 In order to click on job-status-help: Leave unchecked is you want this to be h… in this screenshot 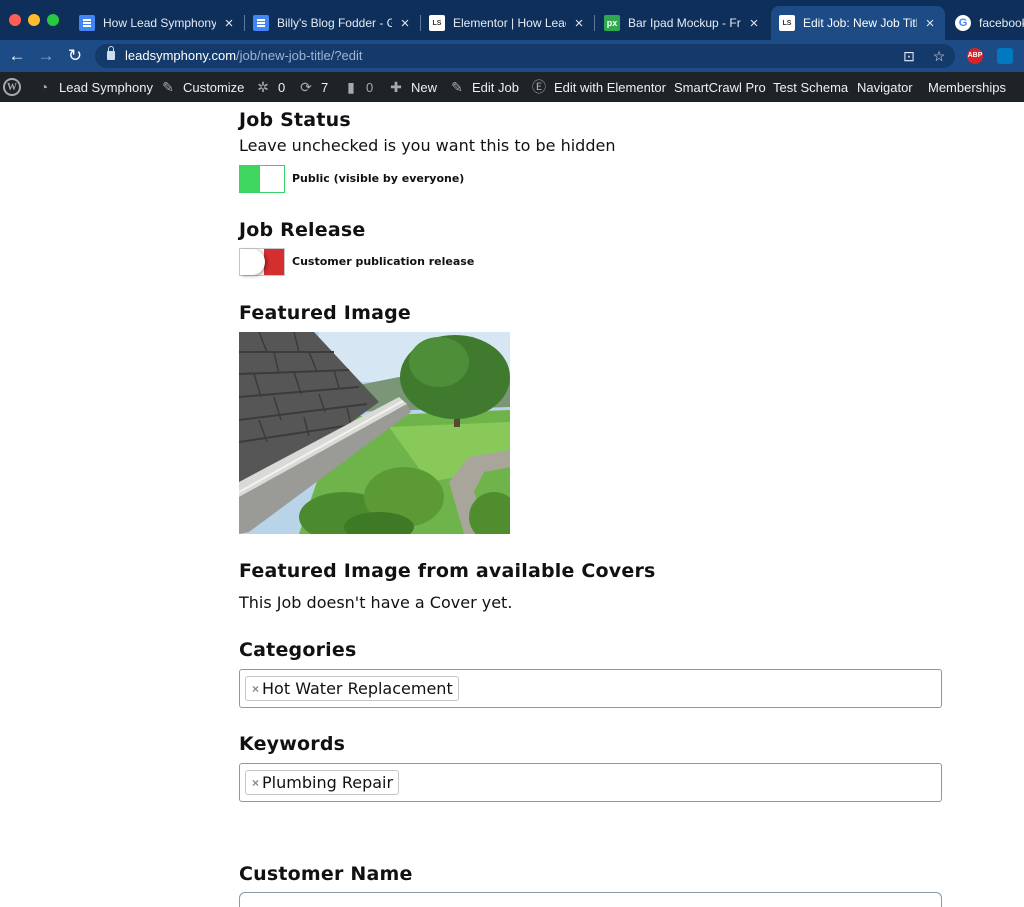, I will do `click(427, 145)`.